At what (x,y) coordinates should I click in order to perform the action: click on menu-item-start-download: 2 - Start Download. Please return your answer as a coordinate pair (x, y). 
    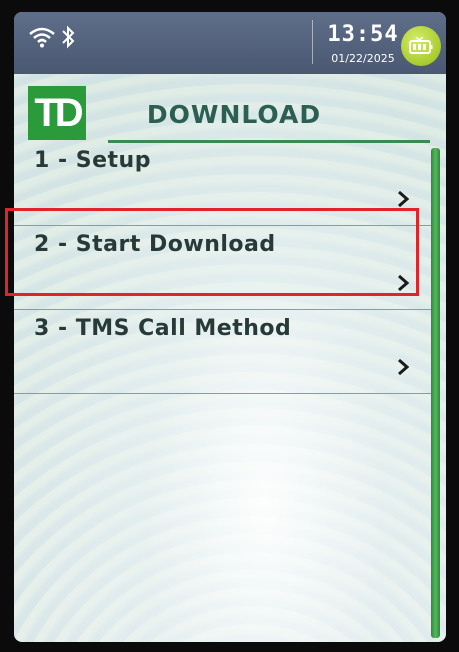
    Looking at the image, I should click on (223, 268).